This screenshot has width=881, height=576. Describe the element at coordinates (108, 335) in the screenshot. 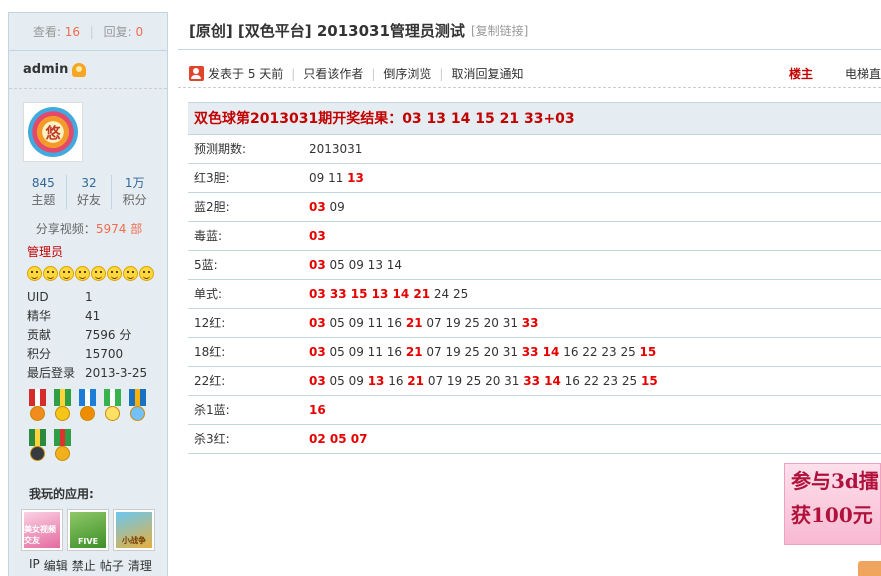

I see `info-value: 7596 分` at that location.